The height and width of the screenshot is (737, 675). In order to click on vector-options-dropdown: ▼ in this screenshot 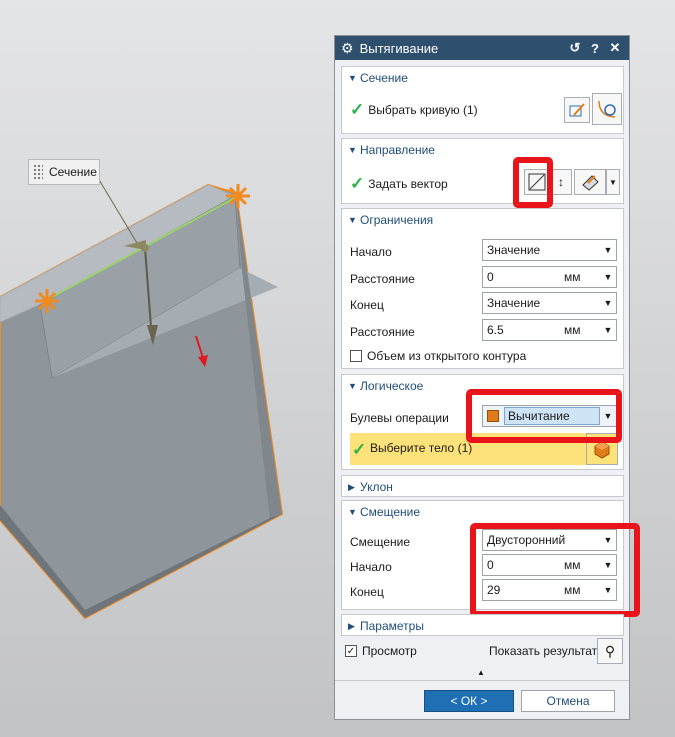, I will do `click(613, 182)`.